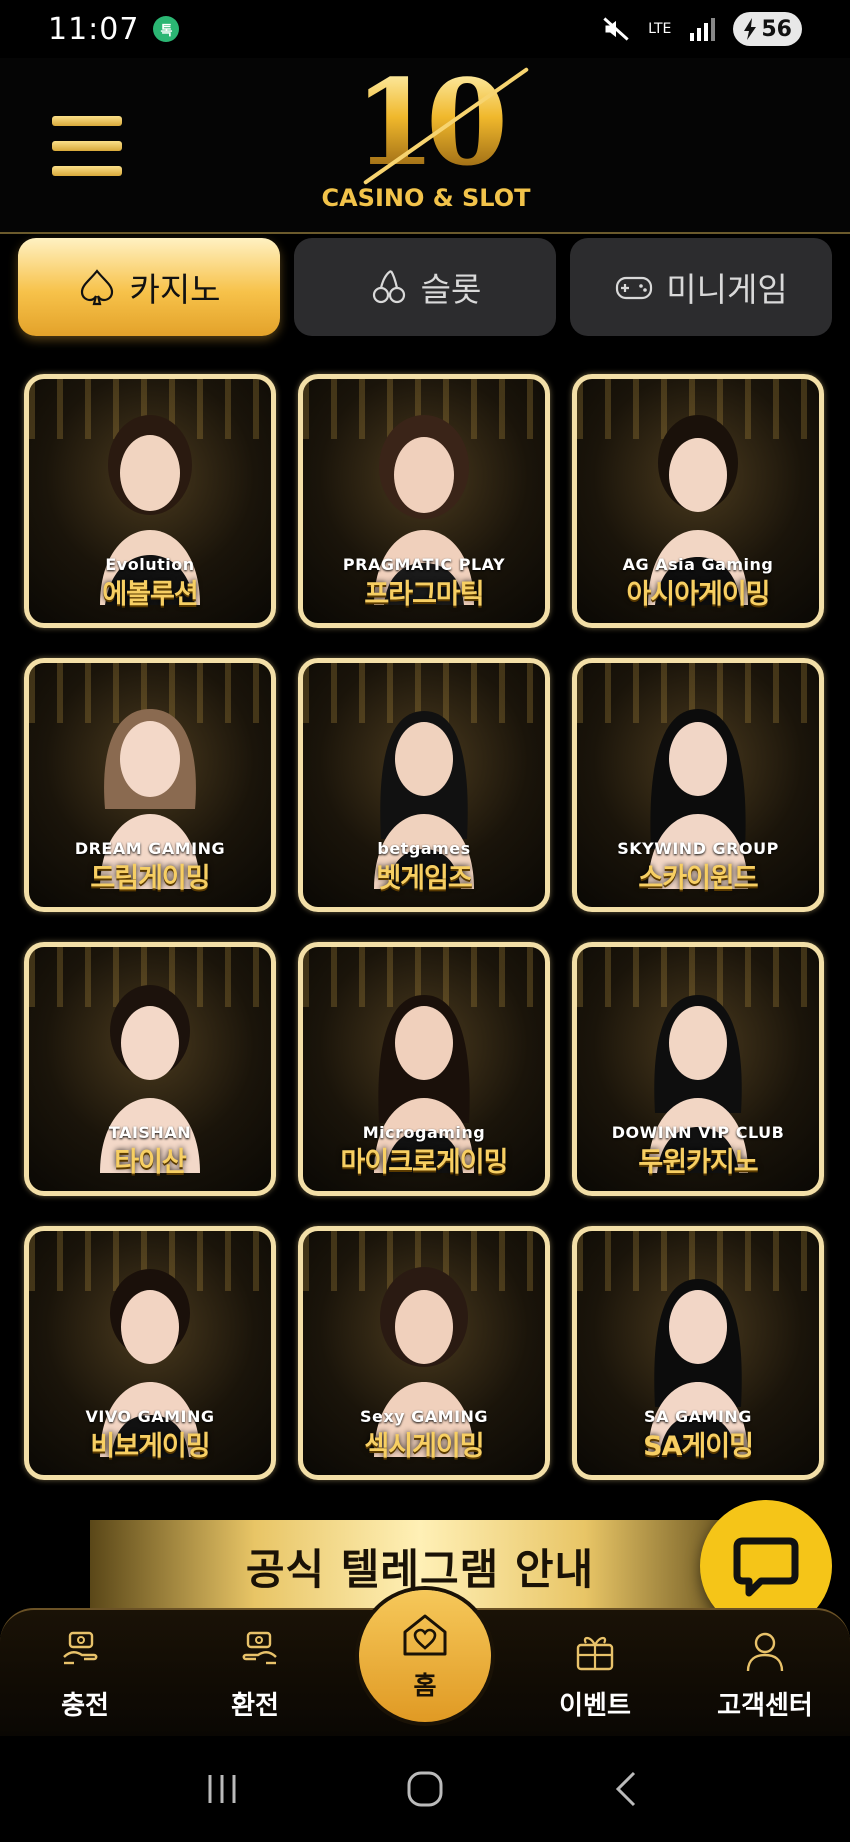 The image size is (850, 1842). Describe the element at coordinates (698, 1446) in the screenshot. I see `game-card-title: SA게이밍` at that location.